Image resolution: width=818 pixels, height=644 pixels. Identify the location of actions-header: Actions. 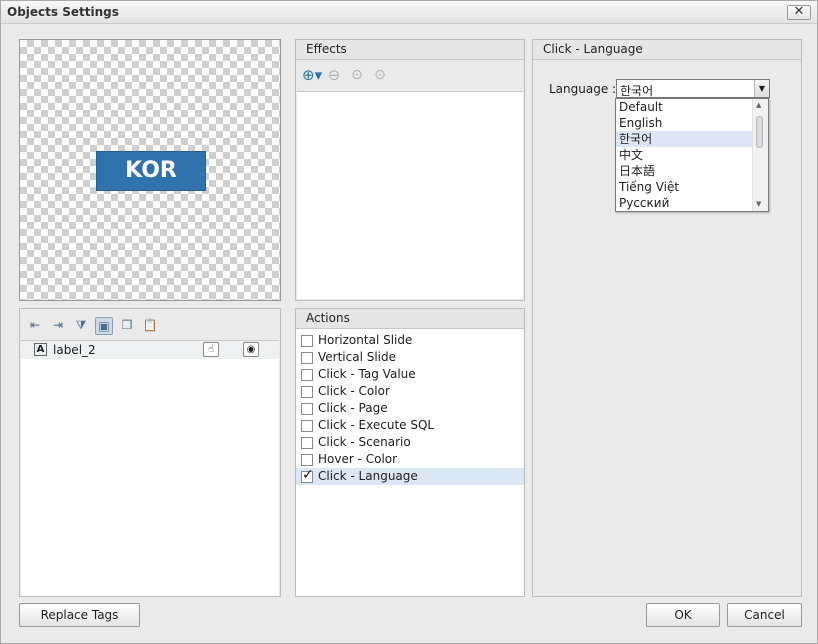
(410, 319).